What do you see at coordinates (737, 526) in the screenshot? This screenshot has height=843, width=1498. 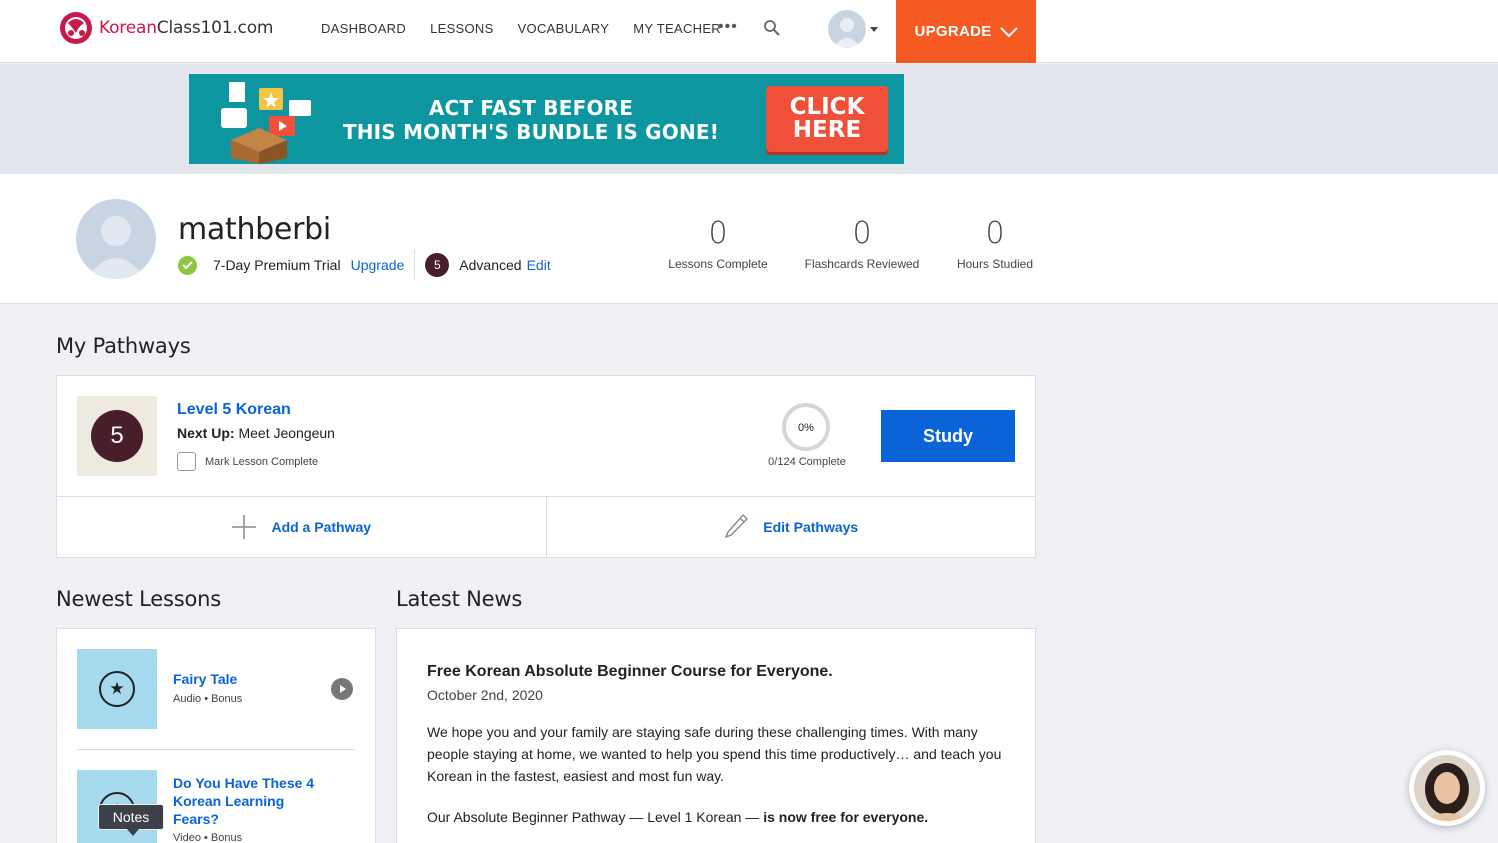 I see `pencil-icon` at bounding box center [737, 526].